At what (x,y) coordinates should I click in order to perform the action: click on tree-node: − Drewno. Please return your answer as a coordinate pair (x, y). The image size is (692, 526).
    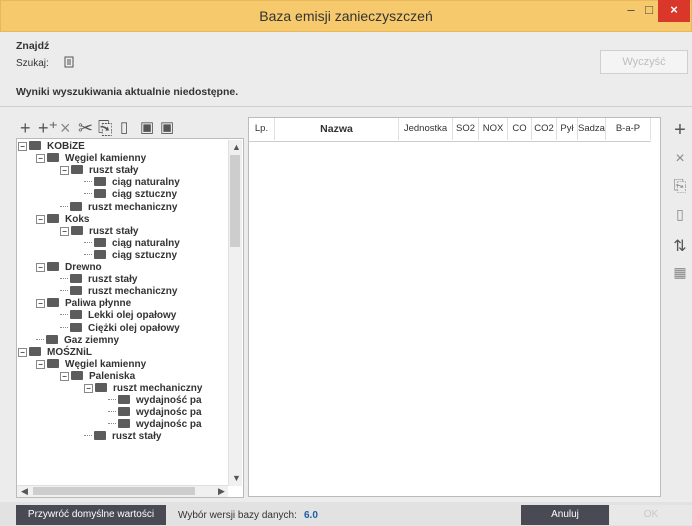
    Looking at the image, I should click on (69, 267).